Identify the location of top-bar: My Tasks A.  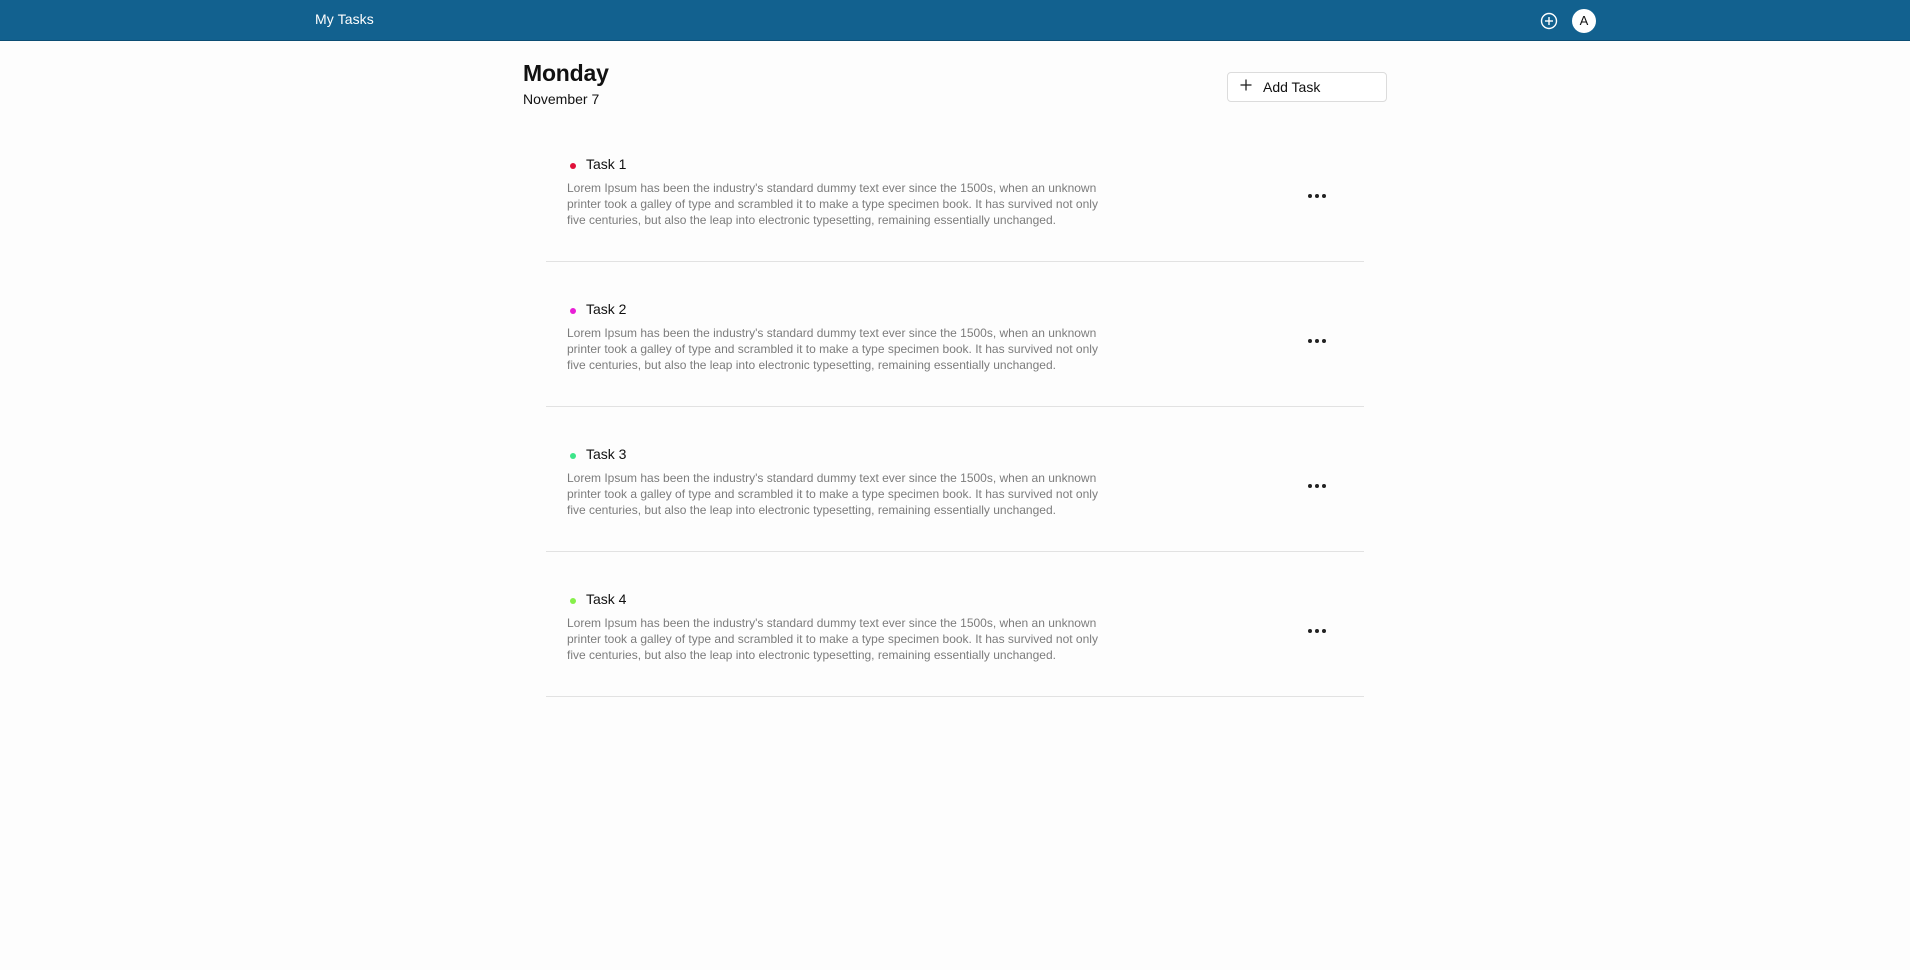
(955, 20).